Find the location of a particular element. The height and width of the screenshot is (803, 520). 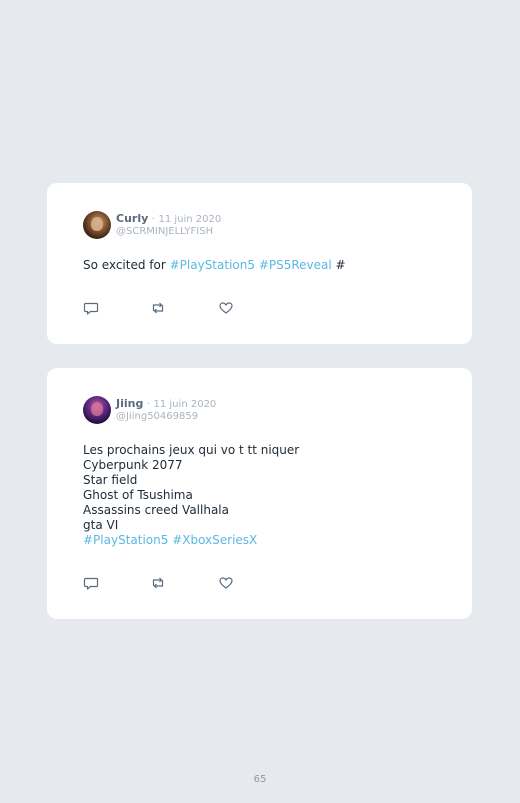

tweet-text-line: gta VI is located at coordinates (101, 525).